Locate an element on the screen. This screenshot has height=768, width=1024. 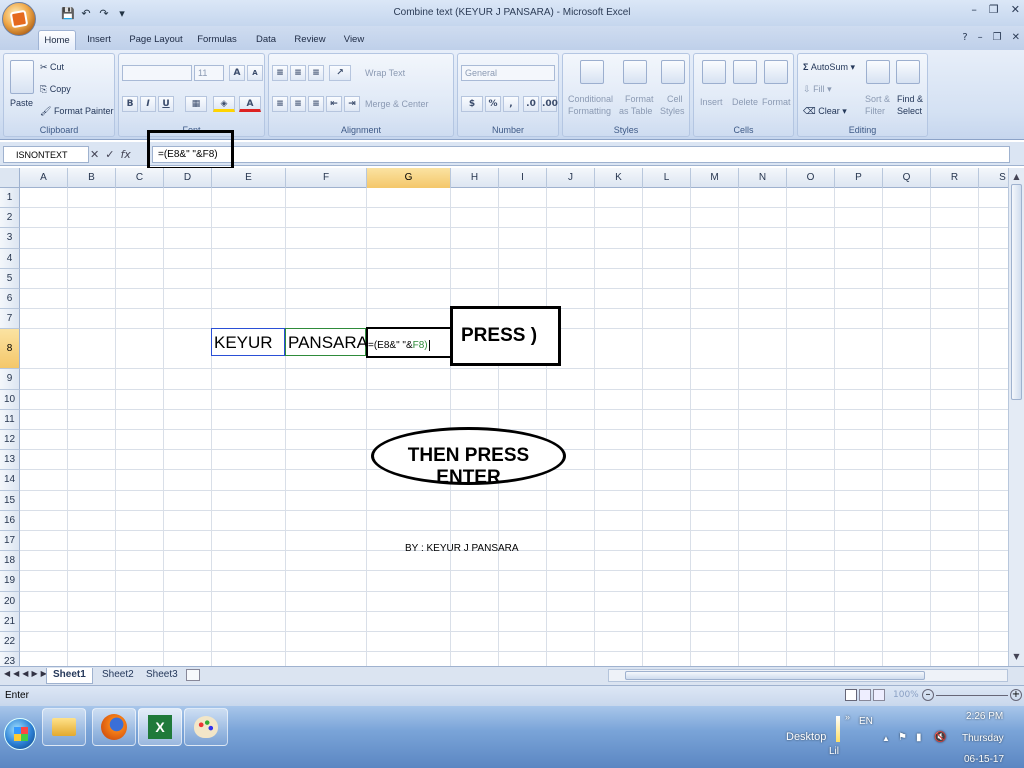
action-center-flag-icon: ⚑ is located at coordinates (902, 737).